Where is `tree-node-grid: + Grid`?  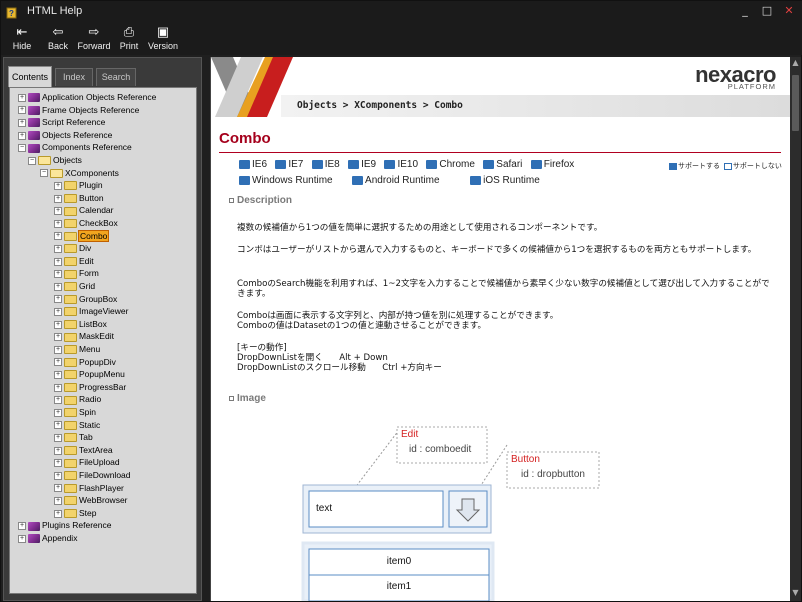 tree-node-grid: + Grid is located at coordinates (74, 286).